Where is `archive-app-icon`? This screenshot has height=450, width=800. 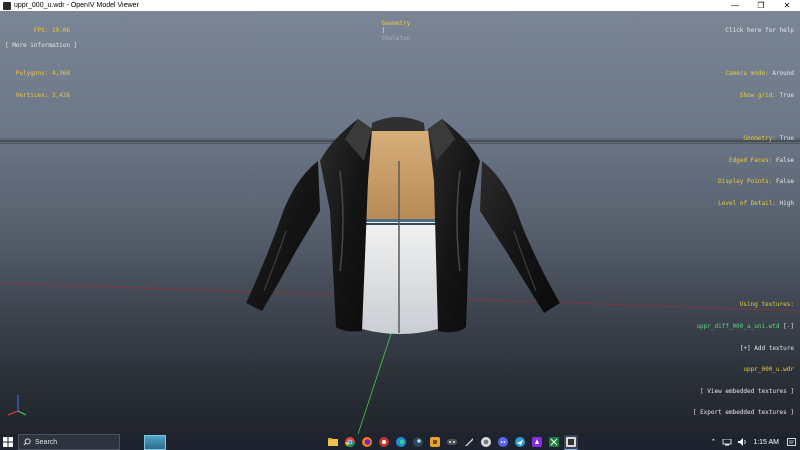 archive-app-icon is located at coordinates (435, 442).